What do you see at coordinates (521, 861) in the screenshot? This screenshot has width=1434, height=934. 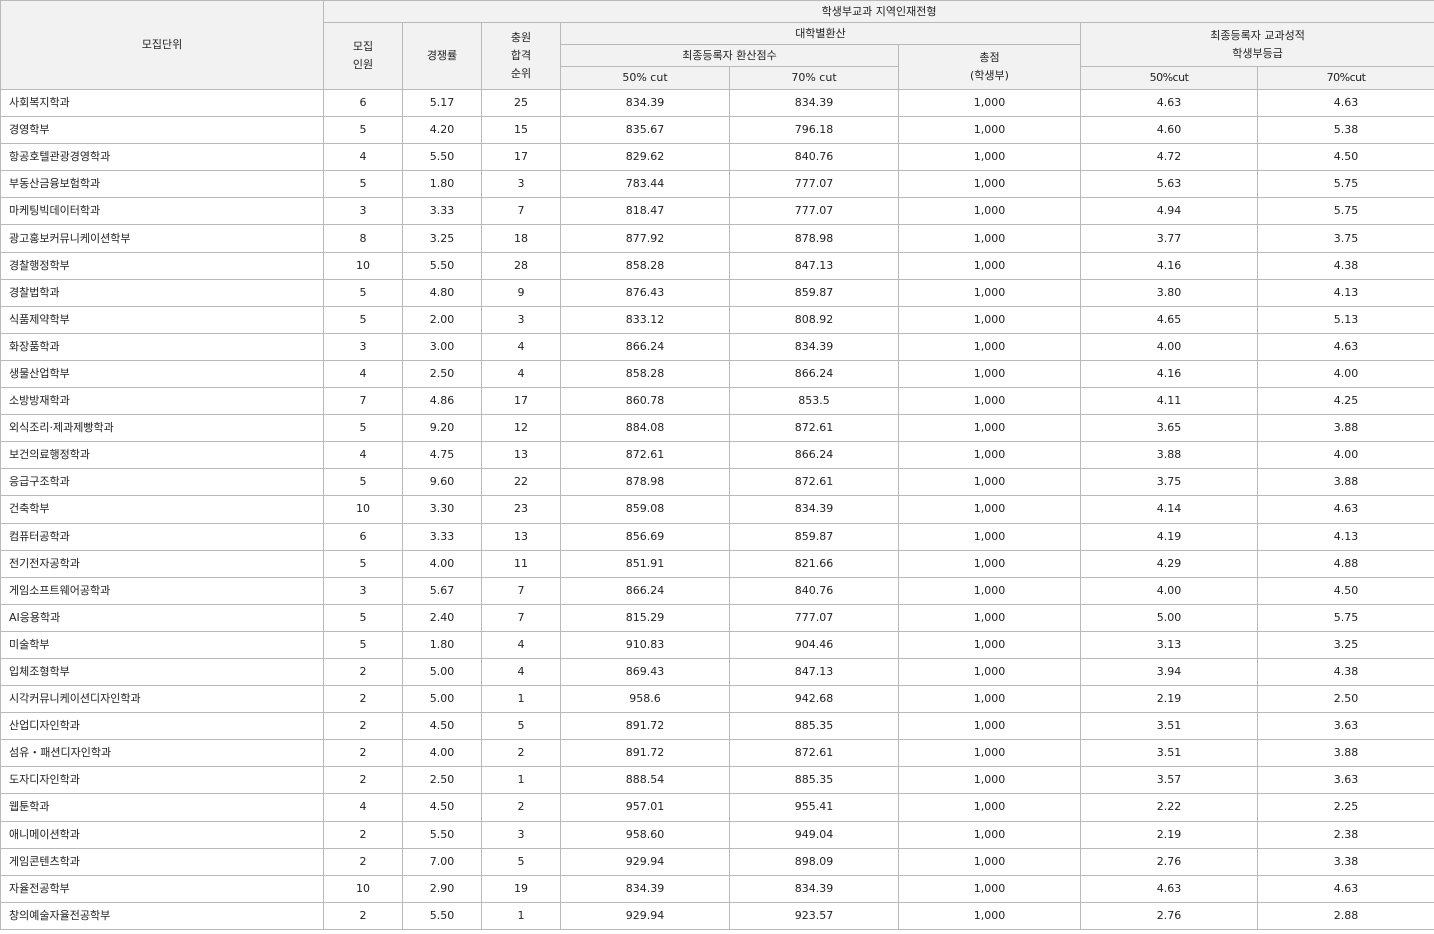 I see `cell-fill-rank: 5` at bounding box center [521, 861].